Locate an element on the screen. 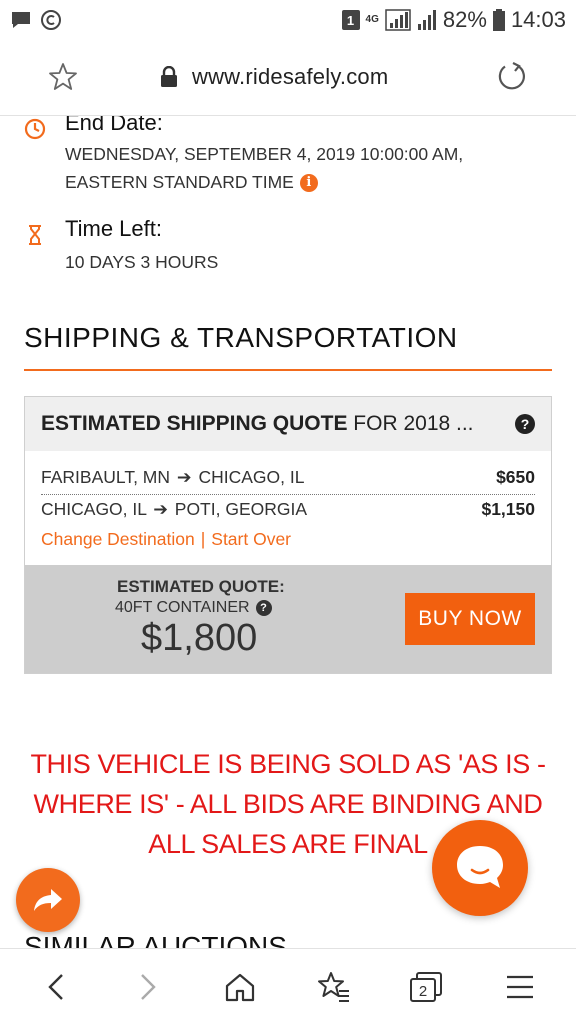  section-divider is located at coordinates (288, 370).